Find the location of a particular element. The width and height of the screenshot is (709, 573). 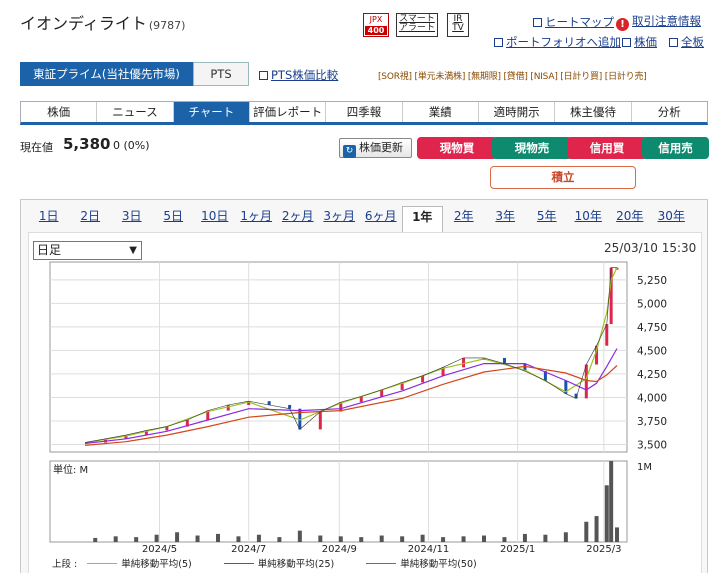

volume-unit-label: 単位: M is located at coordinates (70, 469).